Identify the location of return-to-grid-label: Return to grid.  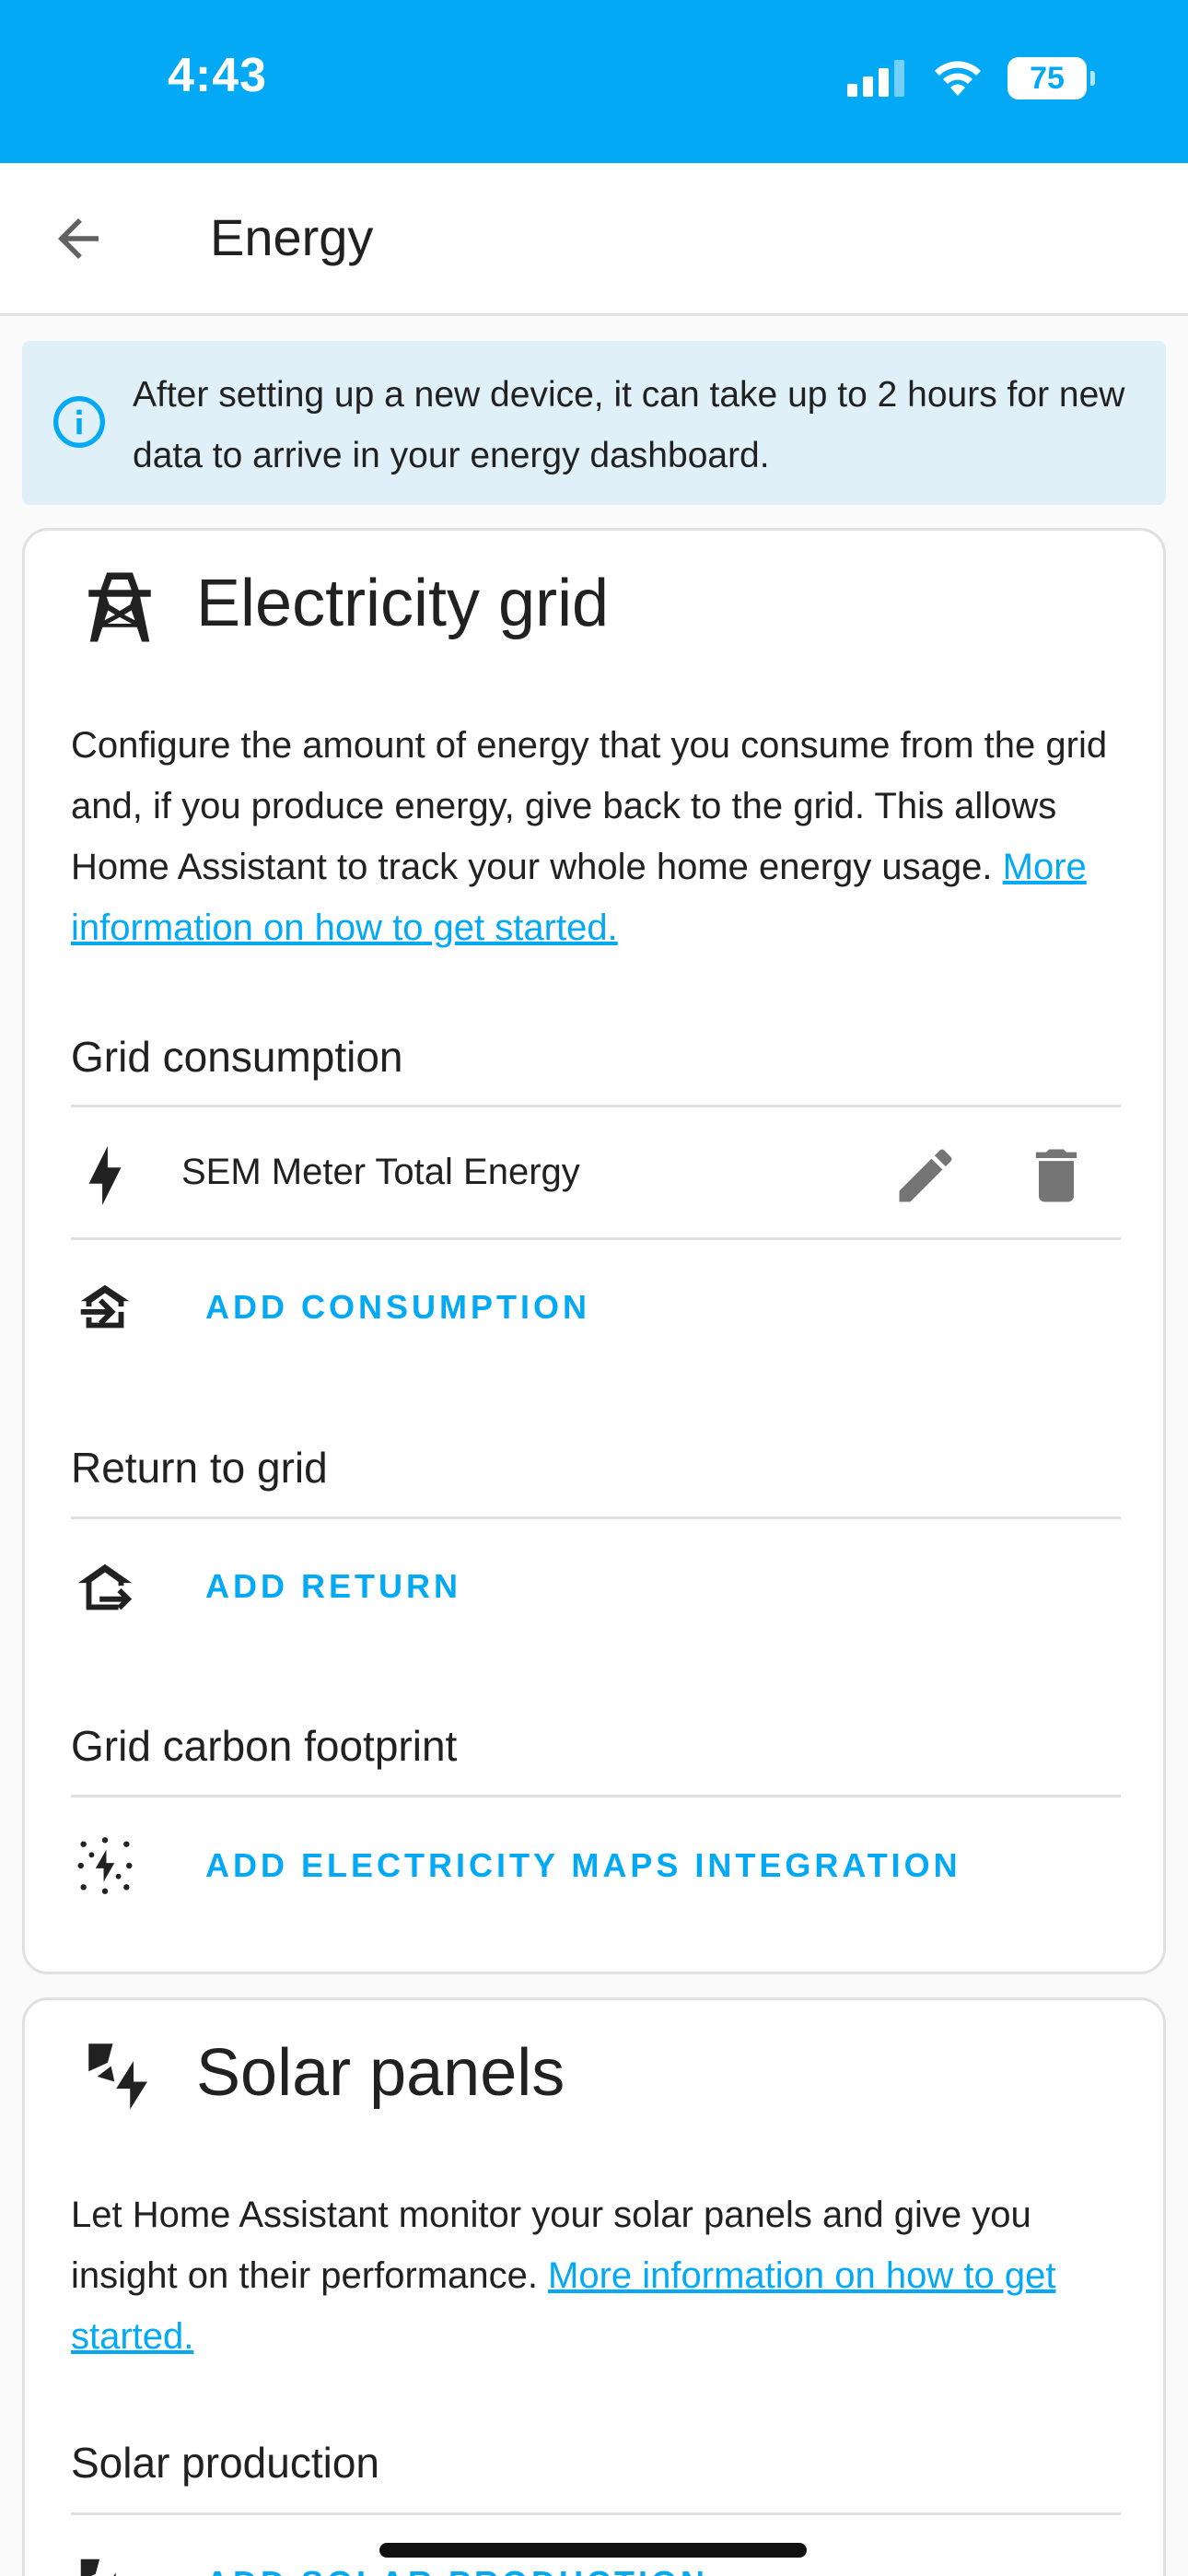
(199, 1468).